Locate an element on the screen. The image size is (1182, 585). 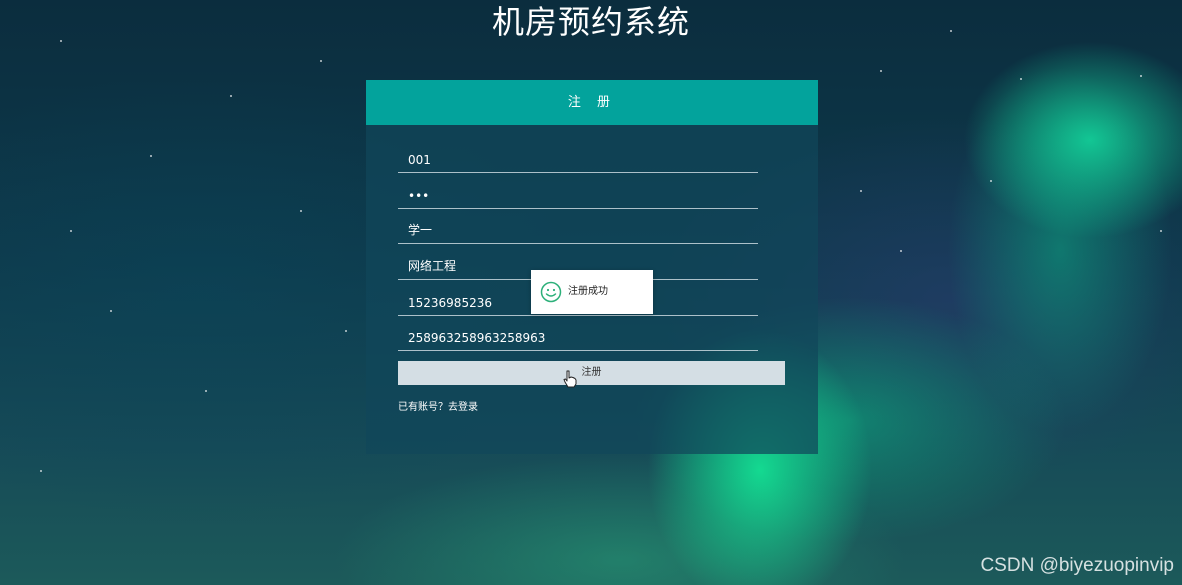
name-field: 学一 is located at coordinates (578, 228).